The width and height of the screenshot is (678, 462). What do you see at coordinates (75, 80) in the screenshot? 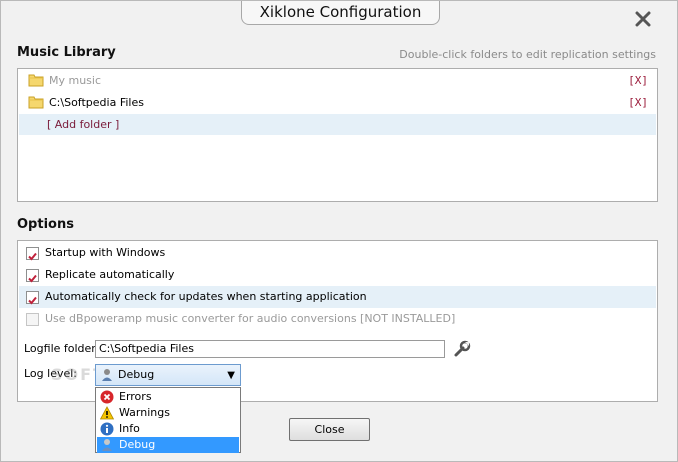
I see `folder-name: My music` at bounding box center [75, 80].